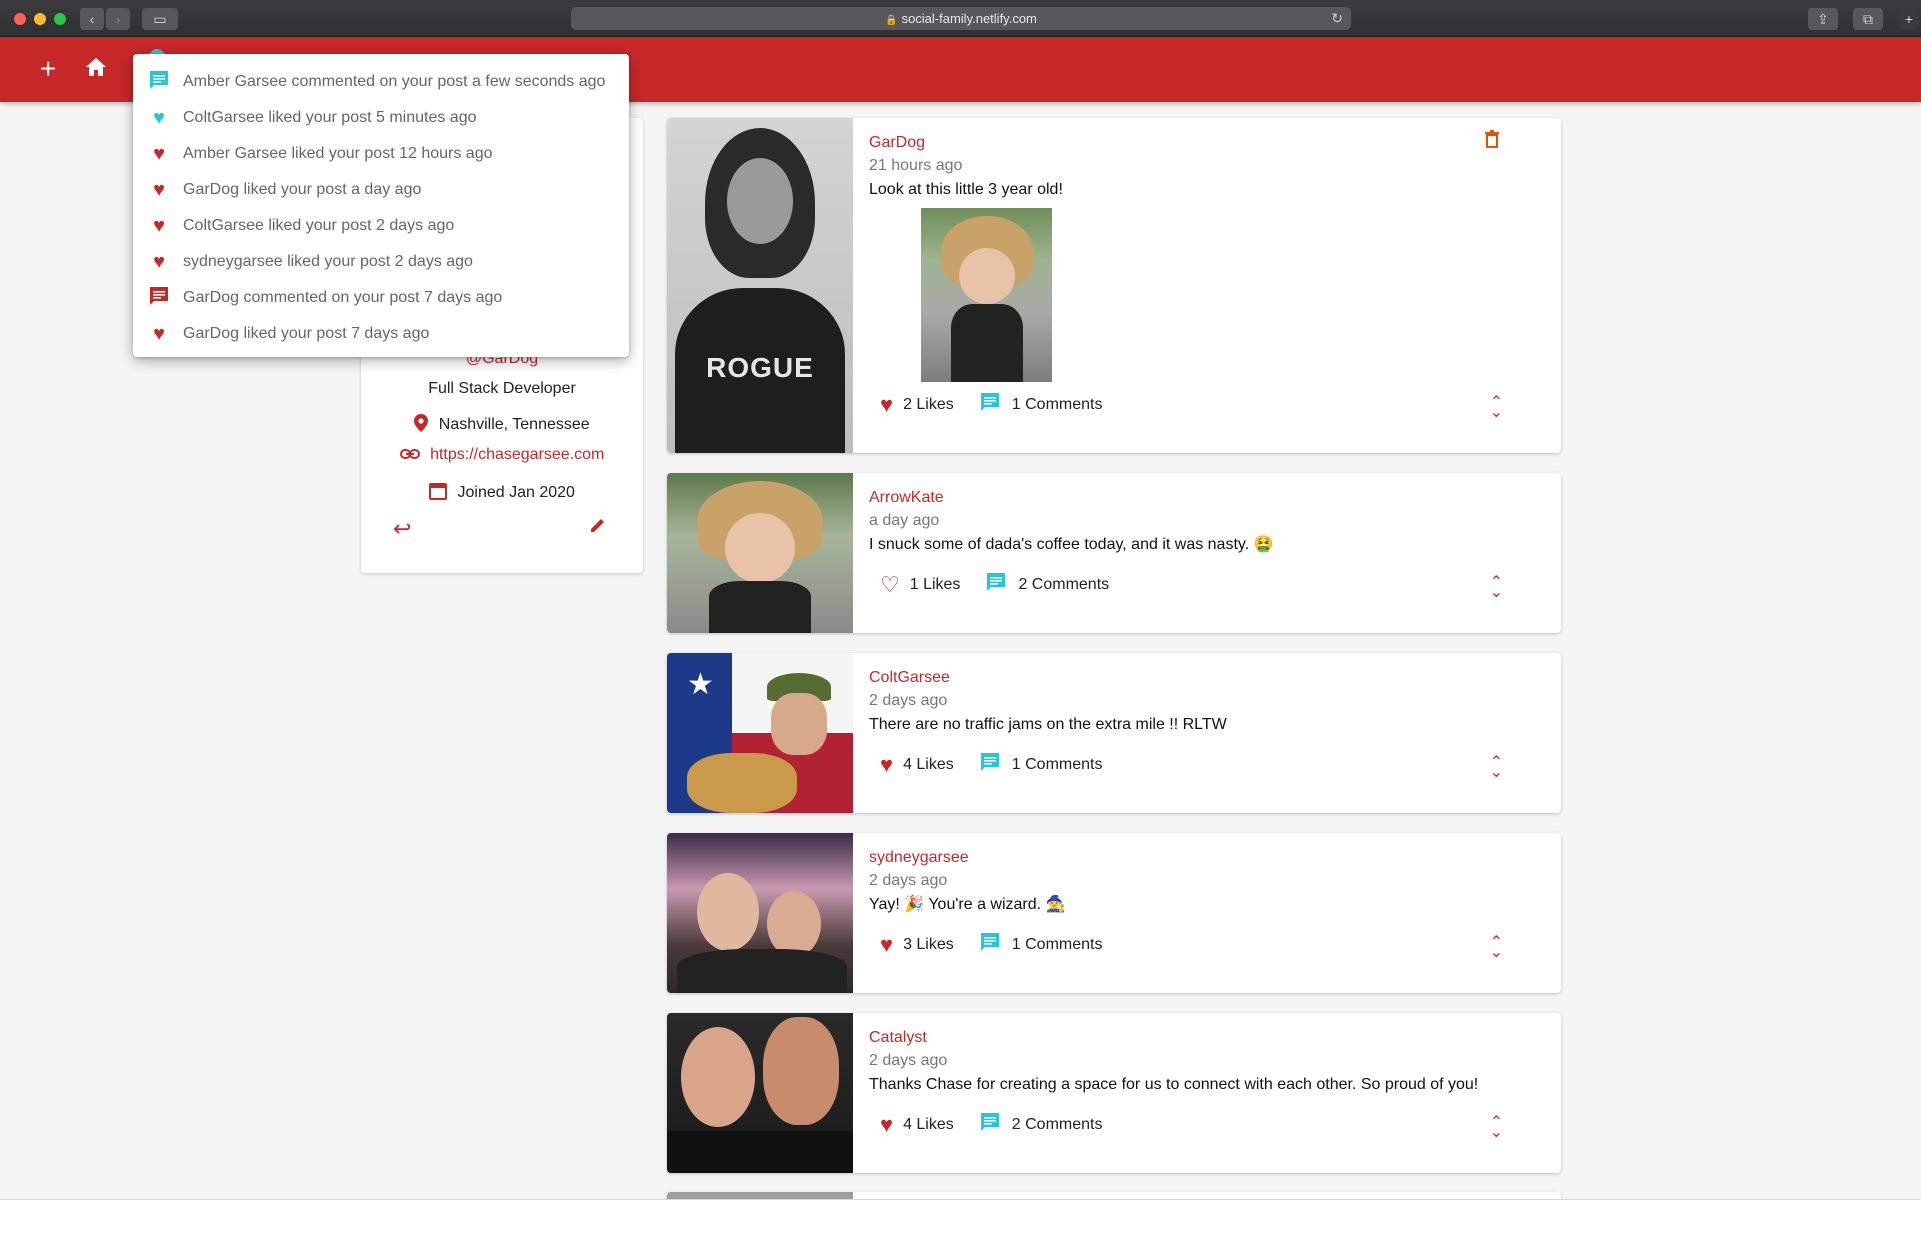 This screenshot has height=1241, width=1921. I want to click on address-bar: 🔒 social-family.netlify.com ↻, so click(961, 18).